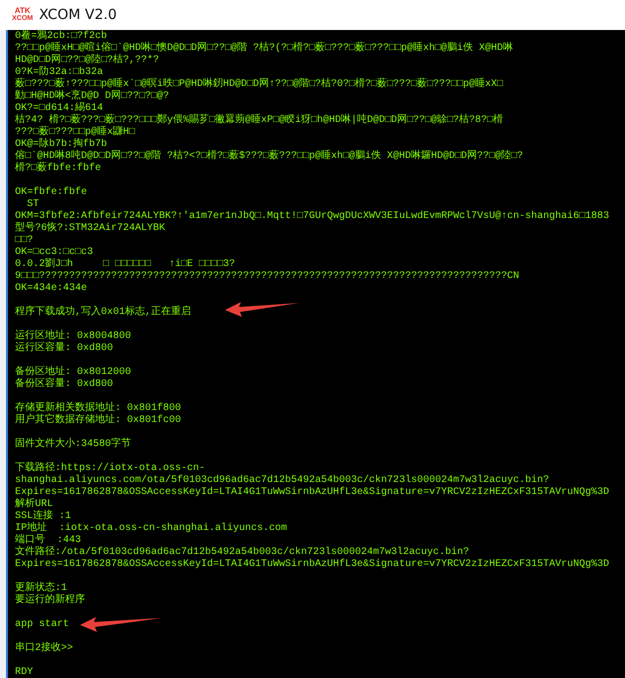 The width and height of the screenshot is (625, 678). Describe the element at coordinates (282, 480) in the screenshot. I see `terminal-line: shanghai.aliyuncs.com/ota/5f0103cd96ad6ac7d12b5492a54b003c/ckn723ls000024m7w3l2acuyc.bin?` at that location.